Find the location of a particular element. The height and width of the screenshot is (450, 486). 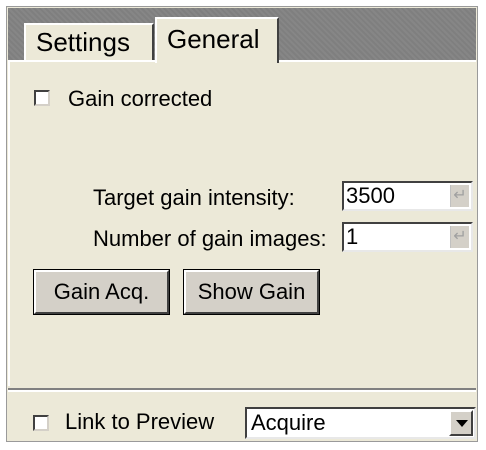

number-of-gain-images-field: 1 ↵ is located at coordinates (407, 237).